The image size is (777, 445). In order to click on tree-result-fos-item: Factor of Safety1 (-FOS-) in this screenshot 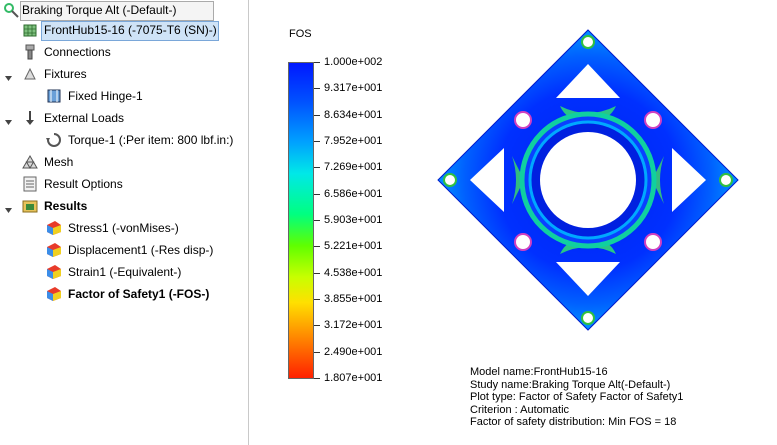, I will do `click(124, 294)`.